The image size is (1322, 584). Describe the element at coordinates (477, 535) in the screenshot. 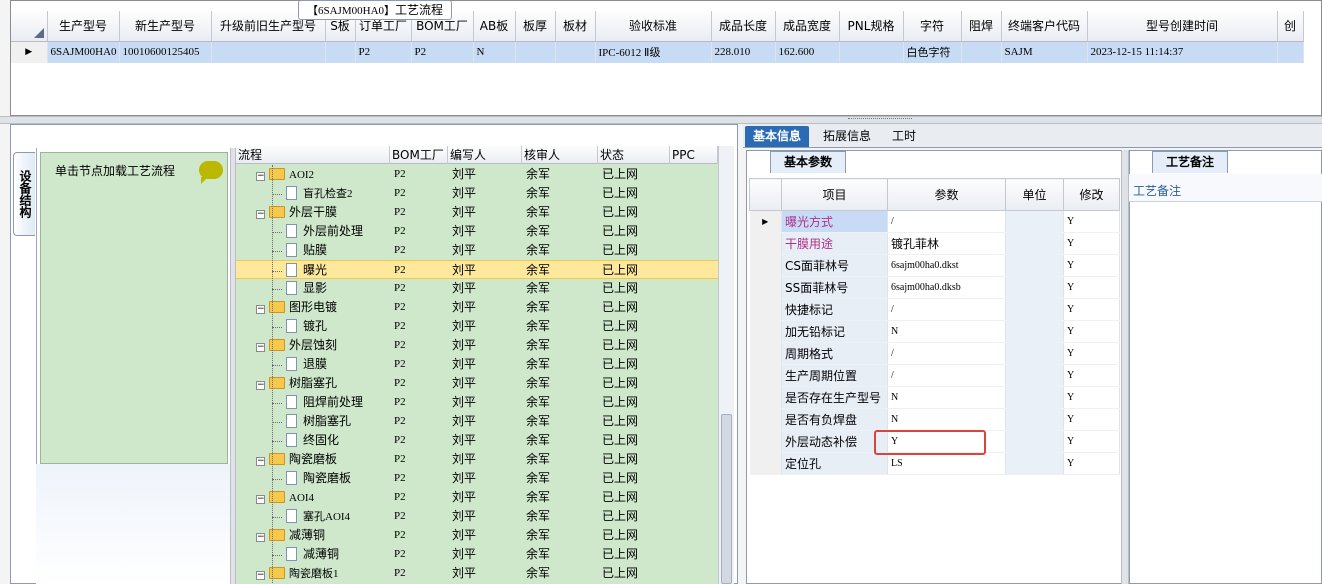

I see `tree-row: − 减薄铜 P2 刘平 余军 已上网` at that location.